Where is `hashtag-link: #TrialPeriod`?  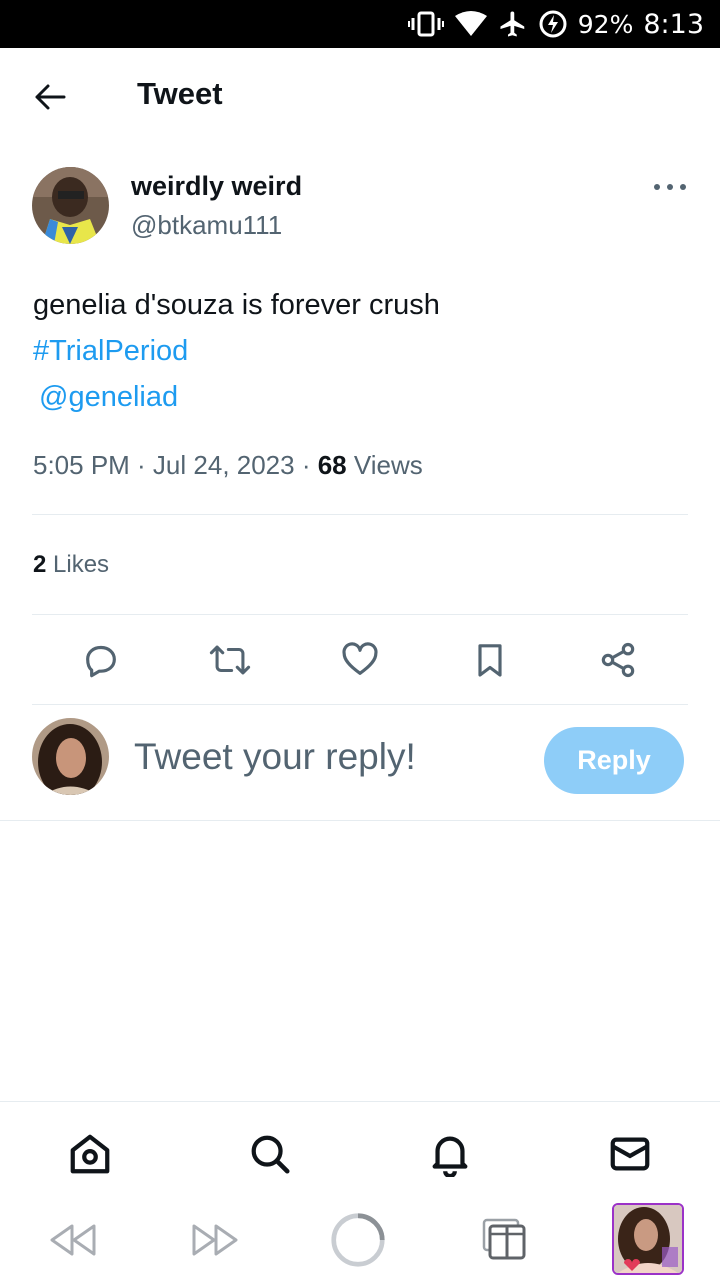 hashtag-link: #TrialPeriod is located at coordinates (236, 351).